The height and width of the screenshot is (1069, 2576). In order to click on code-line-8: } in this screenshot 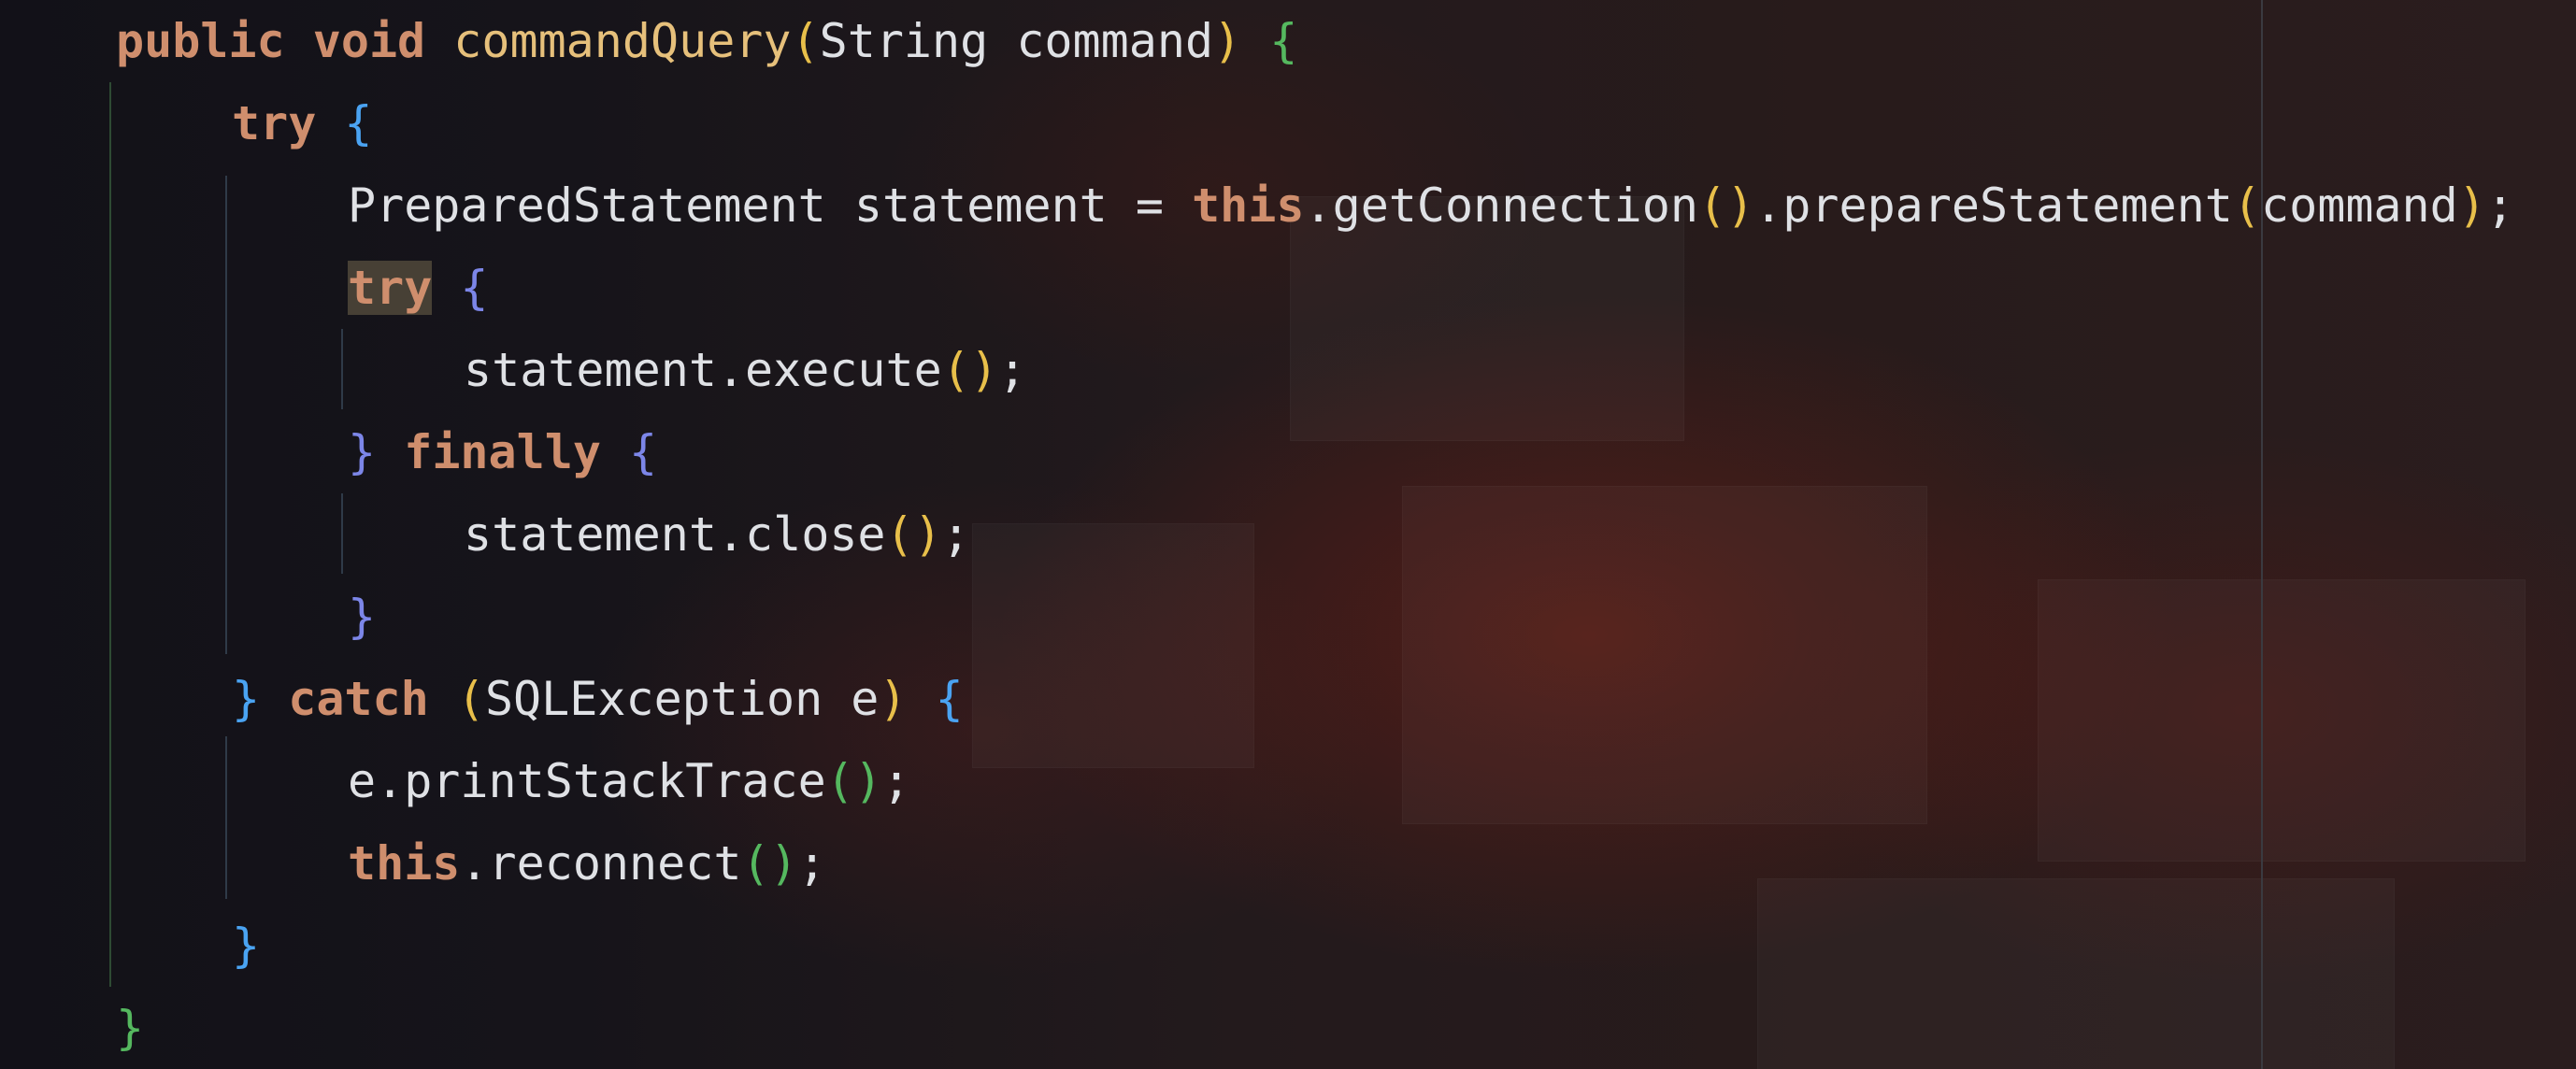, I will do `click(362, 617)`.